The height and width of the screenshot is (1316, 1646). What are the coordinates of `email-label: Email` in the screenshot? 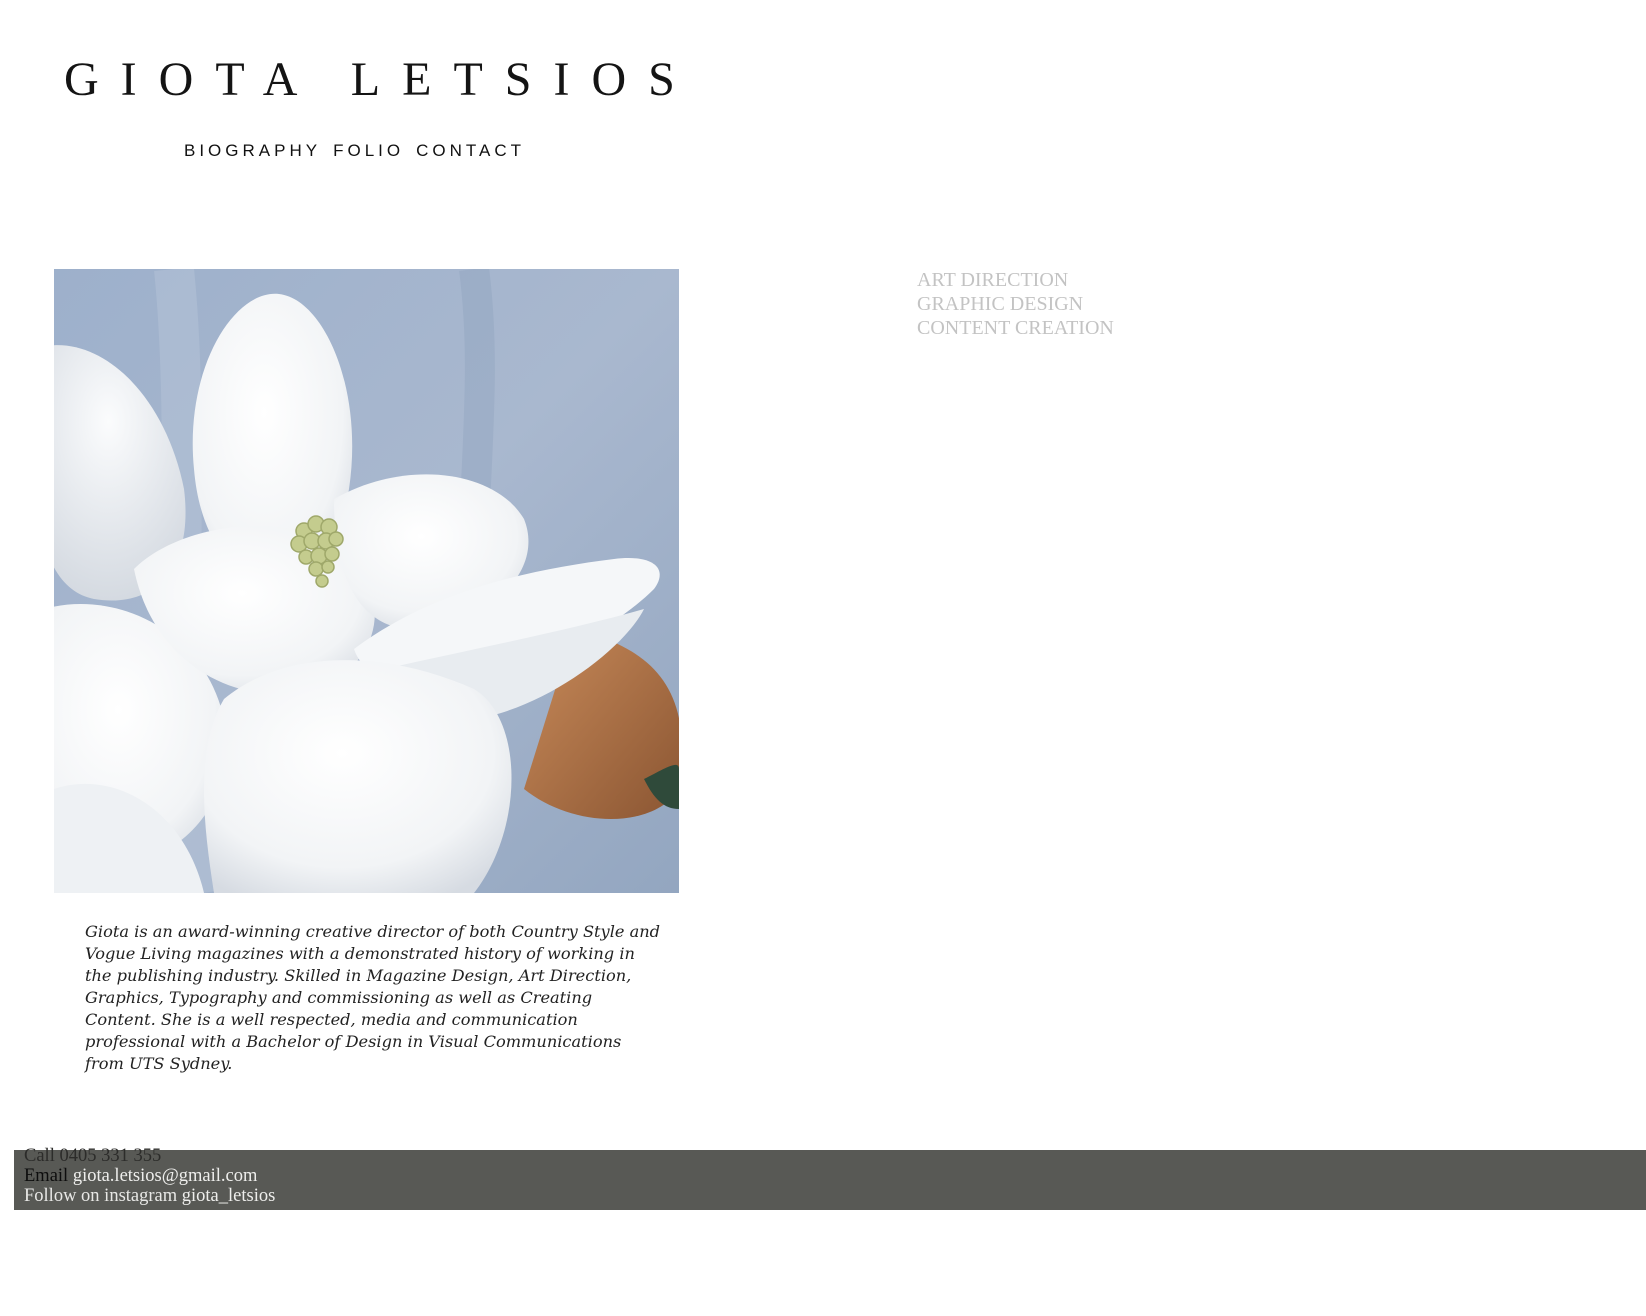 It's located at (46, 1176).